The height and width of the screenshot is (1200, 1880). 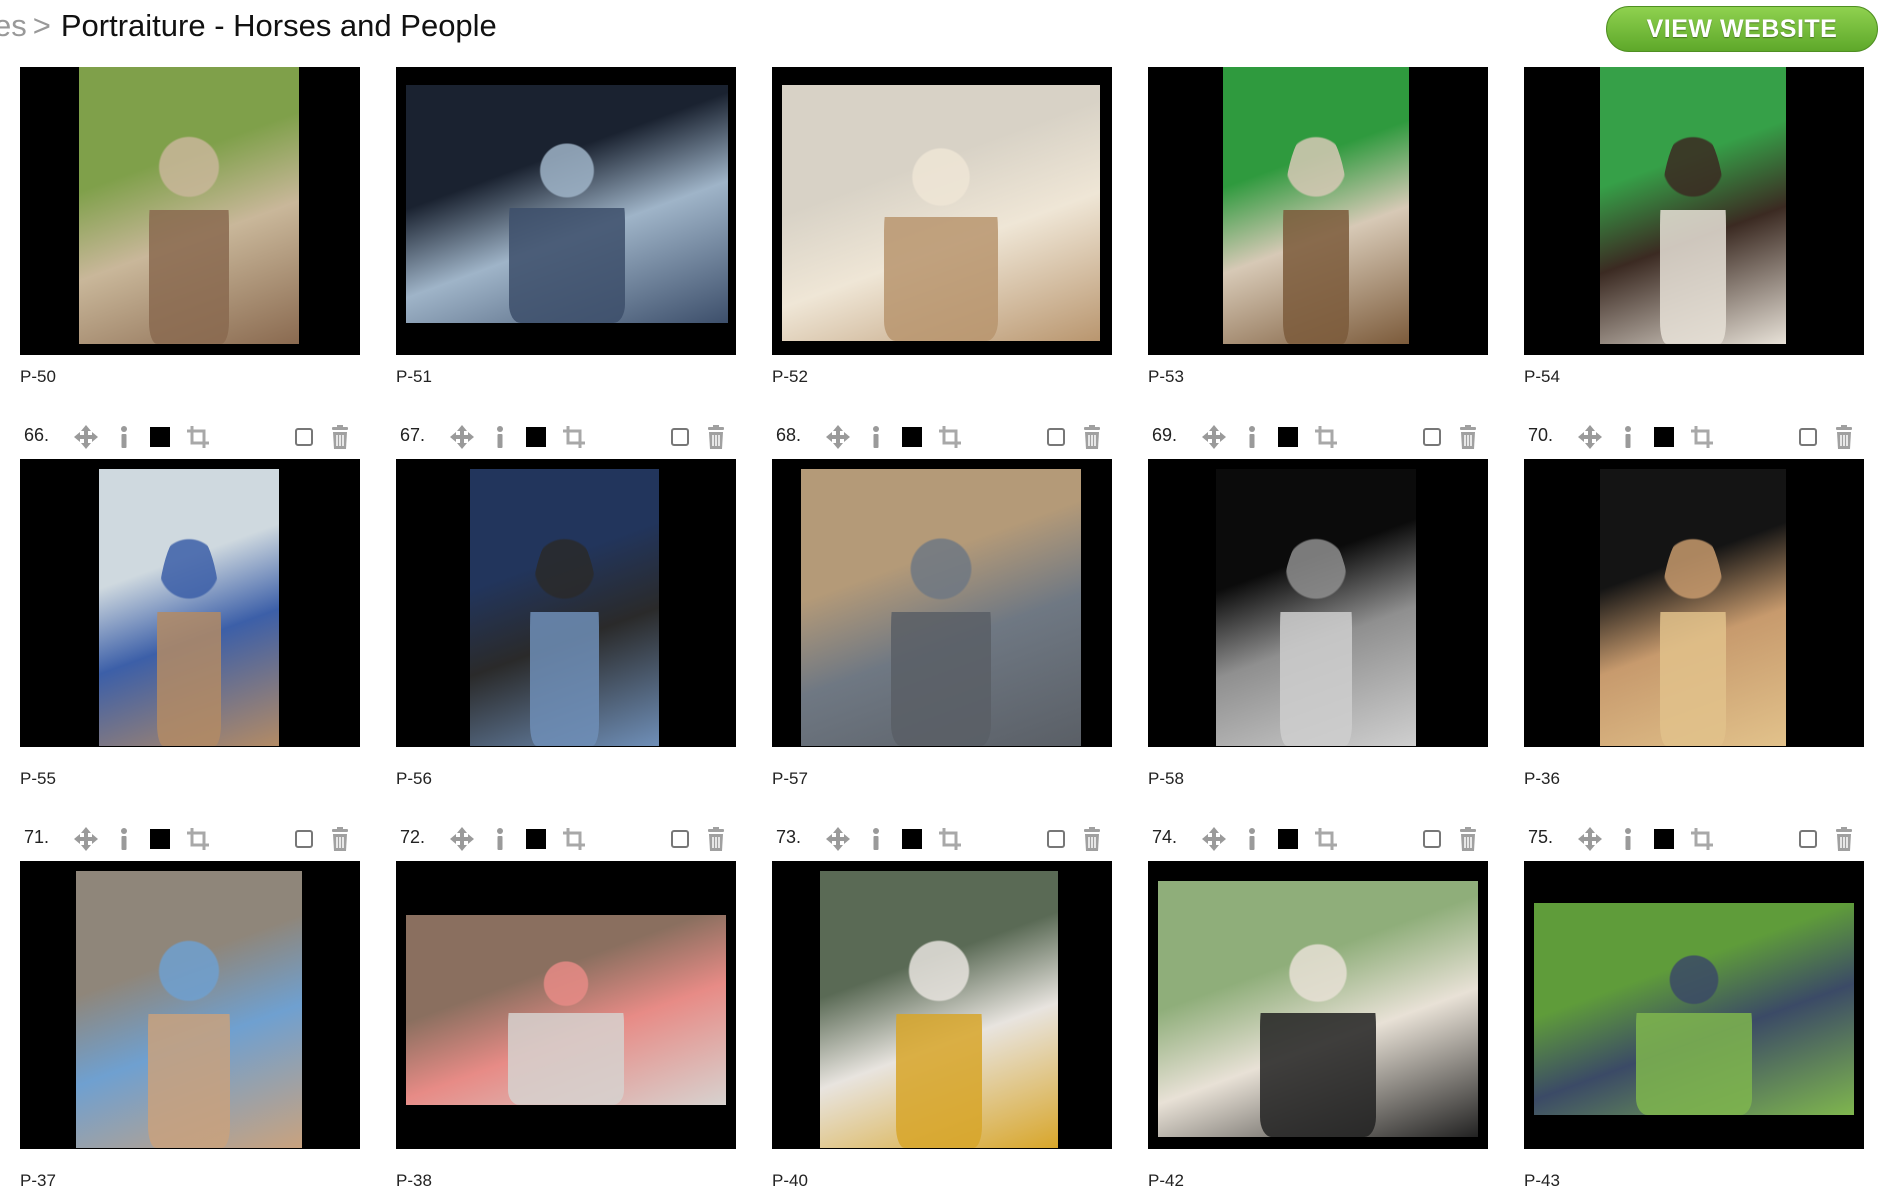 What do you see at coordinates (38, 376) in the screenshot?
I see `photo-caption: P-50` at bounding box center [38, 376].